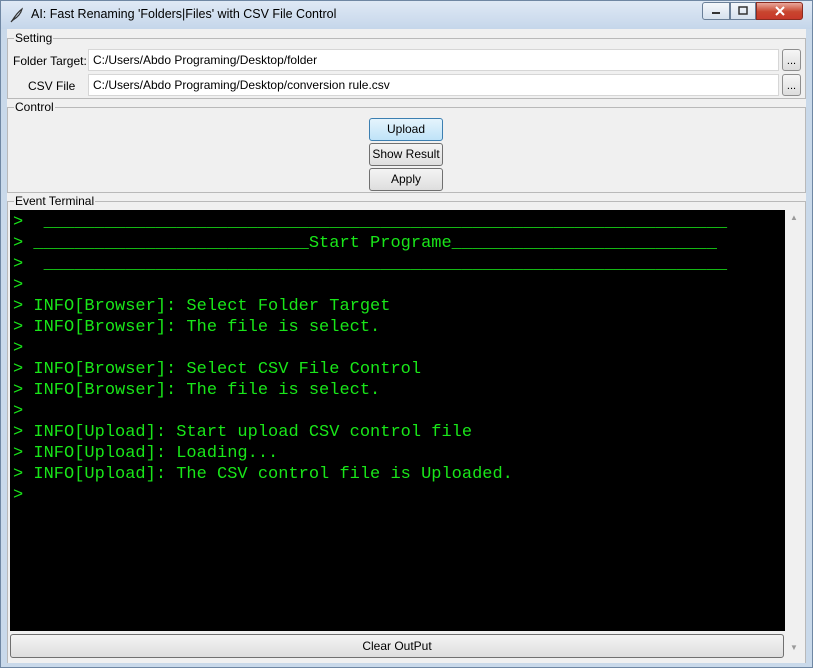 The image size is (813, 668). Describe the element at coordinates (55, 201) in the screenshot. I see `terminal-group-label: Event Terminal` at that location.